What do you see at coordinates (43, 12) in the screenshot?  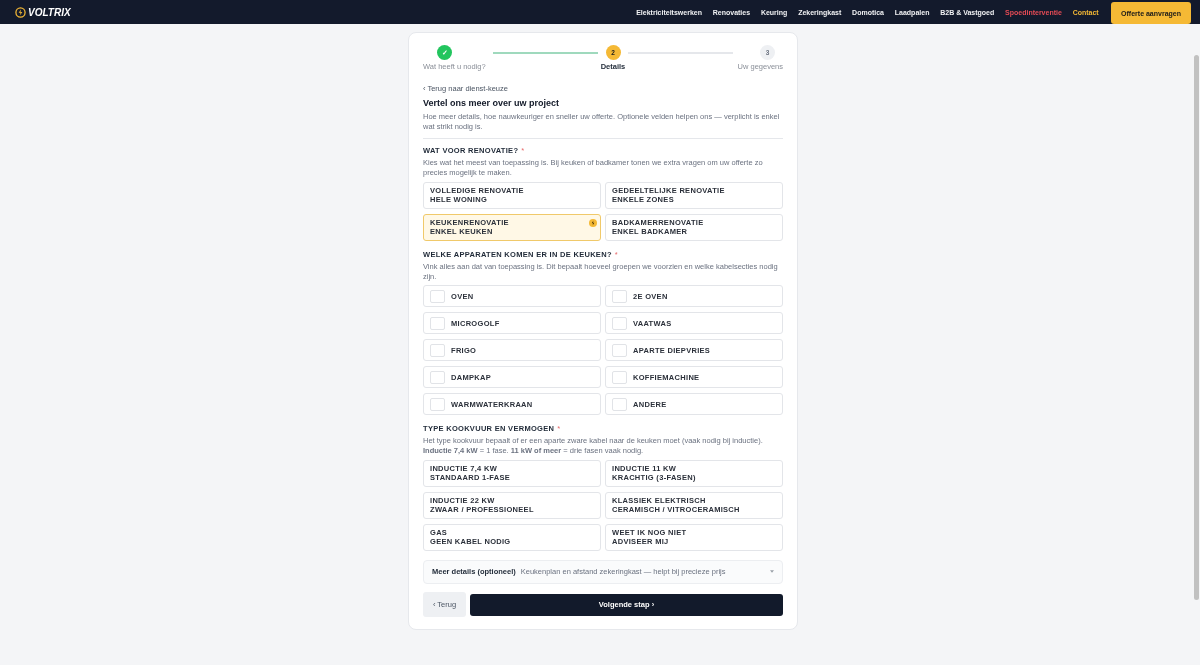 I see `brand-logo: VOLTRIX` at bounding box center [43, 12].